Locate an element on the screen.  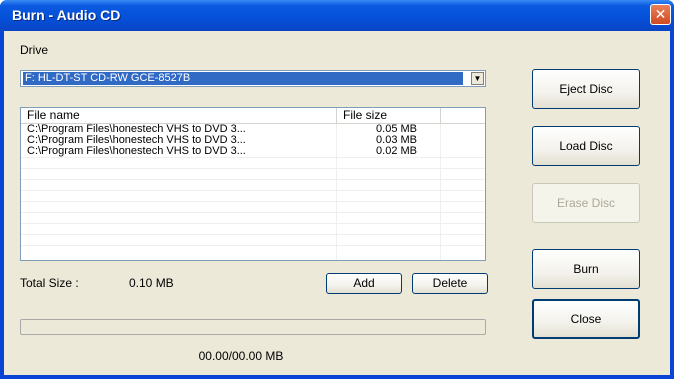
burn-button: Burn is located at coordinates (586, 269).